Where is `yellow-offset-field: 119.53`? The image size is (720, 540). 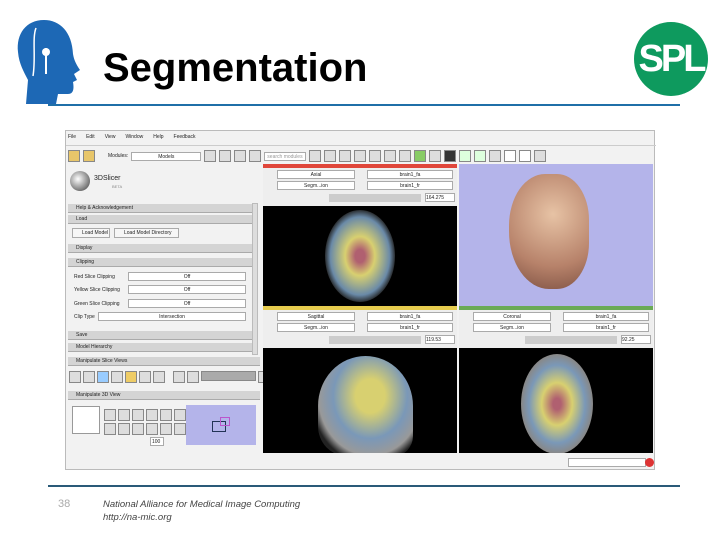
yellow-offset-field: 119.53 is located at coordinates (440, 339).